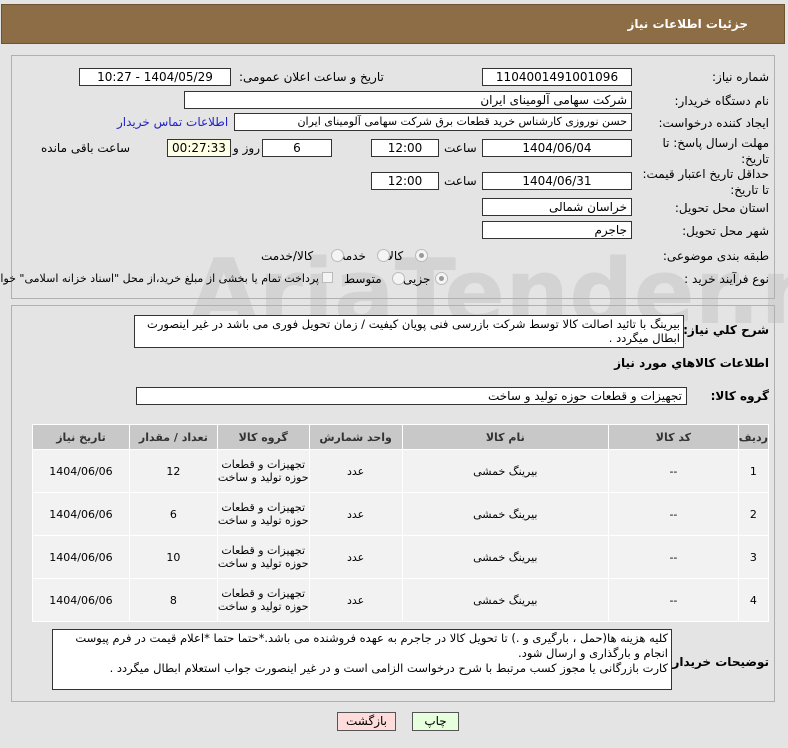 The height and width of the screenshot is (748, 788). What do you see at coordinates (312, 77) in the screenshot?
I see `announce-label: تاریخ و ساعت اعلان عمومی:` at bounding box center [312, 77].